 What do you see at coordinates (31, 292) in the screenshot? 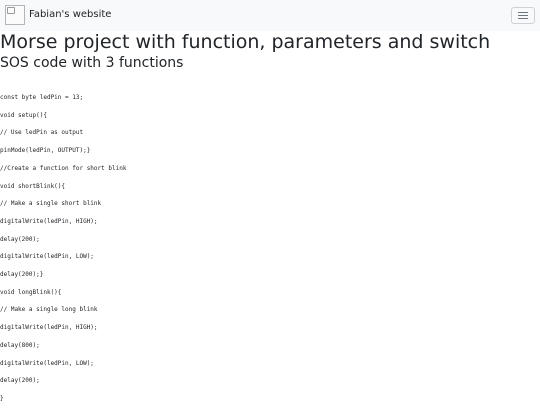
I see `code-line: void longBlink(){` at bounding box center [31, 292].